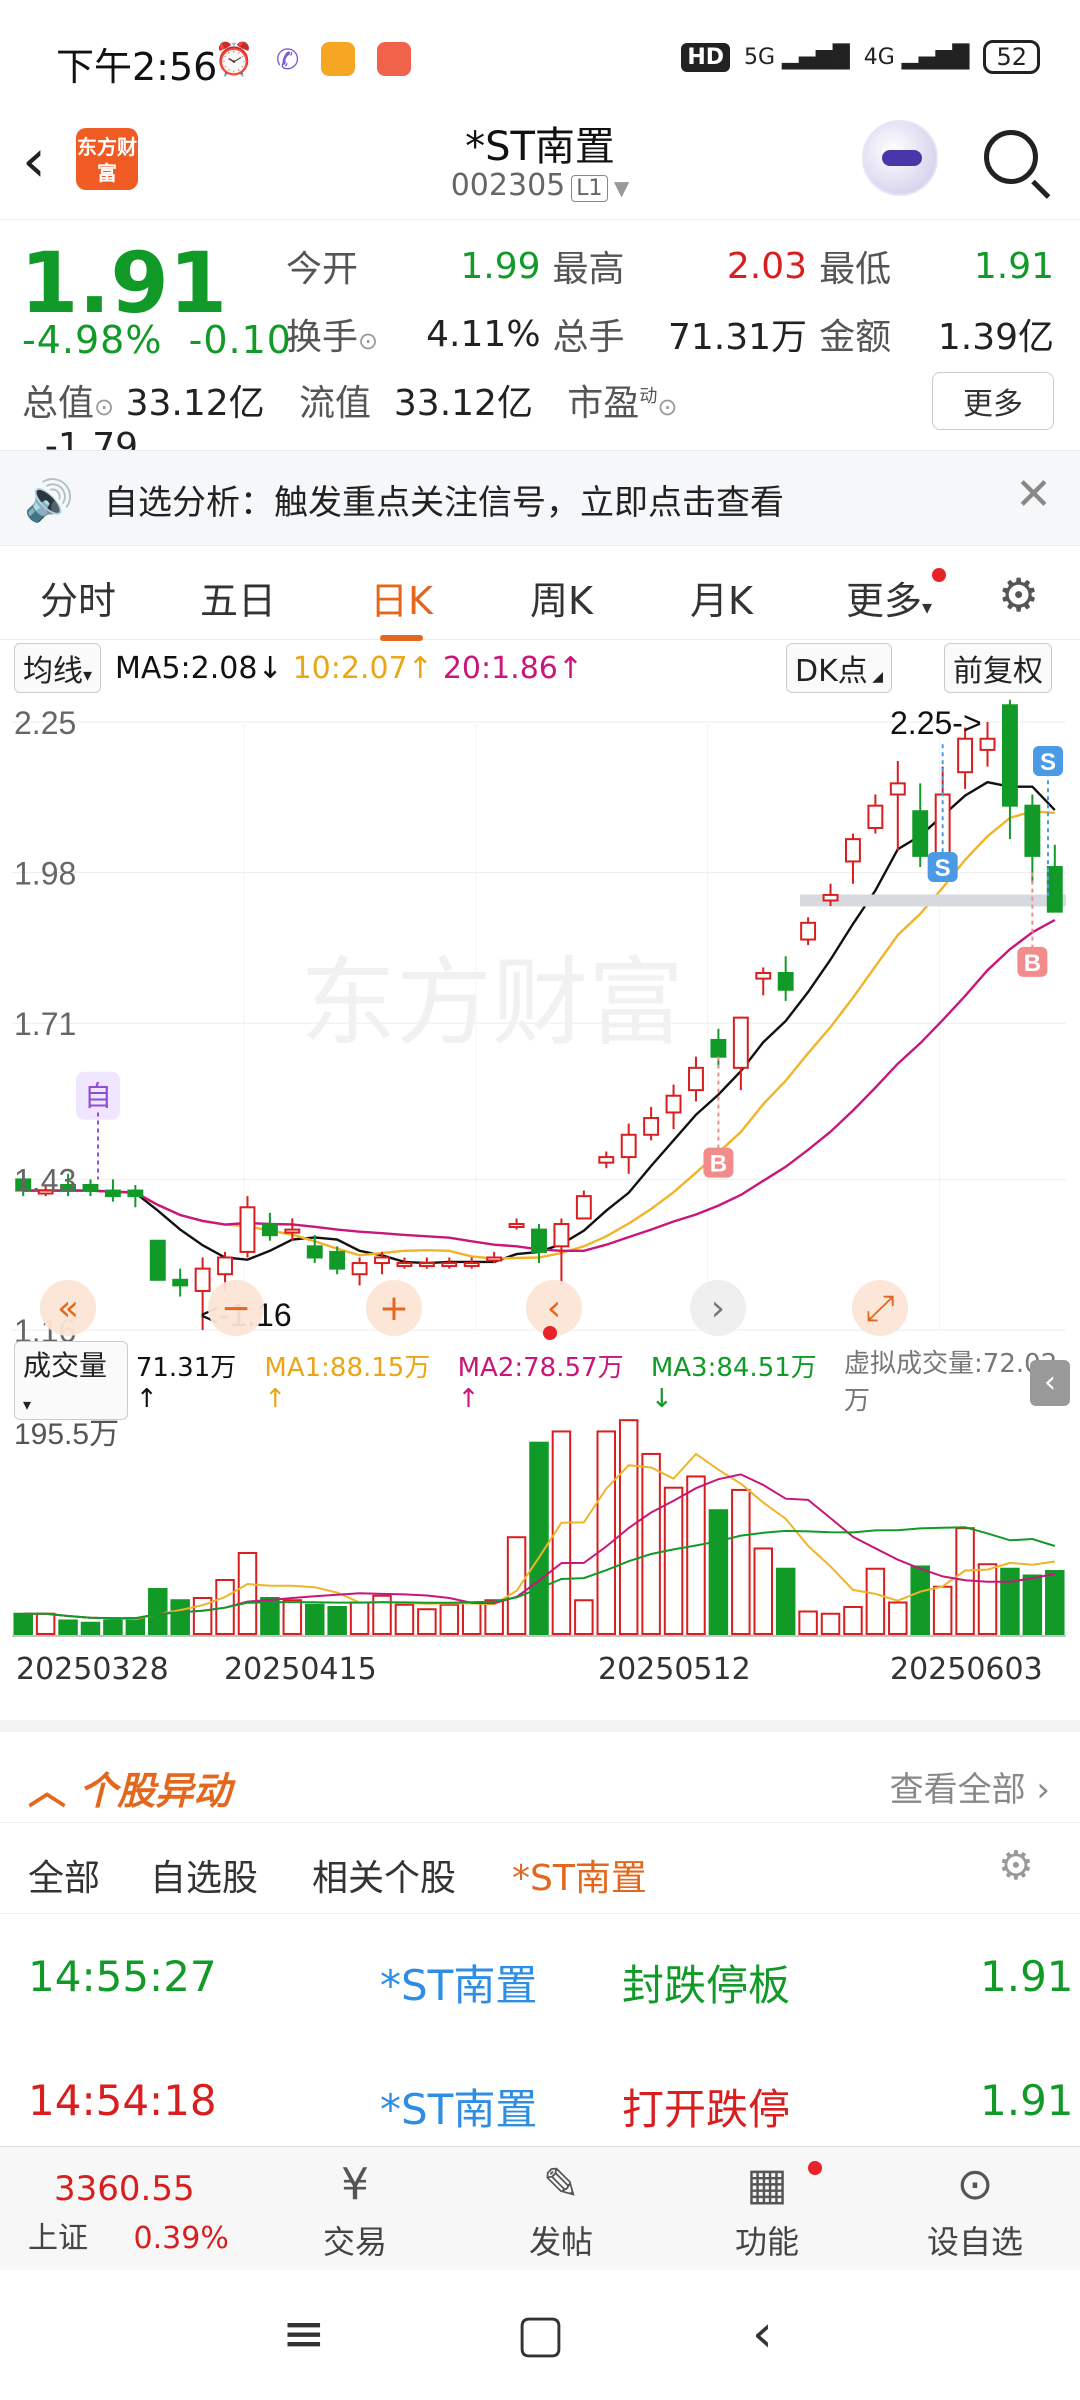 Image resolution: width=1080 pixels, height=2400 pixels. What do you see at coordinates (1011, 157) in the screenshot?
I see `search-icon` at bounding box center [1011, 157].